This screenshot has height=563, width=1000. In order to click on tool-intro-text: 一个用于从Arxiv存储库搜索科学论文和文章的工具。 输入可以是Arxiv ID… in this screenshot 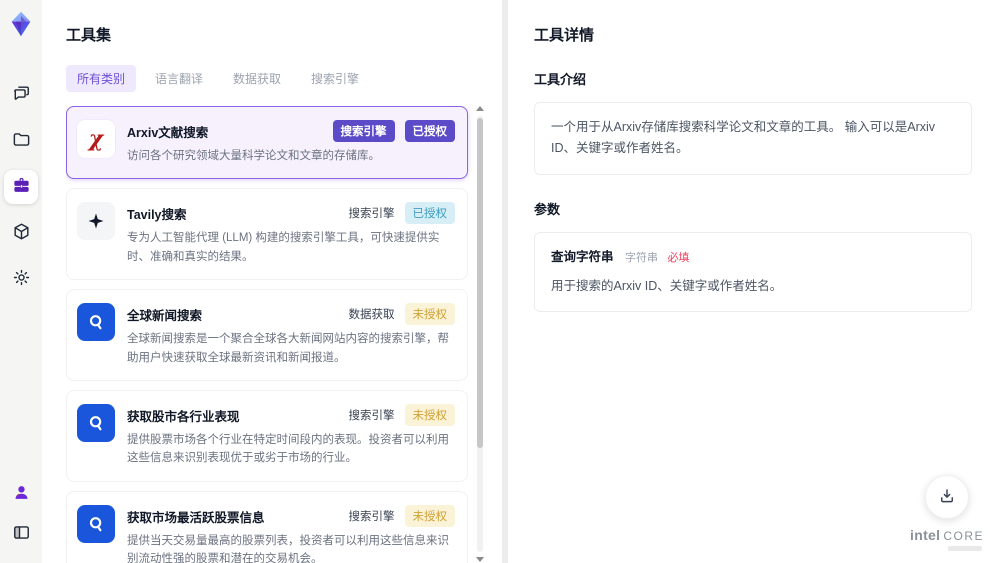, I will do `click(753, 138)`.